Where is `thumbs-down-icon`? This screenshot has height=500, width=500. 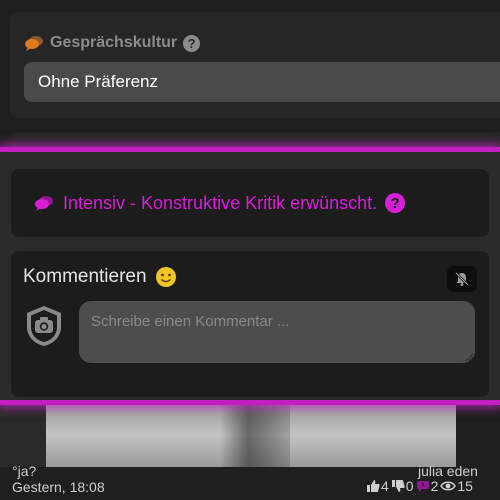
thumbs-down-icon is located at coordinates (398, 486).